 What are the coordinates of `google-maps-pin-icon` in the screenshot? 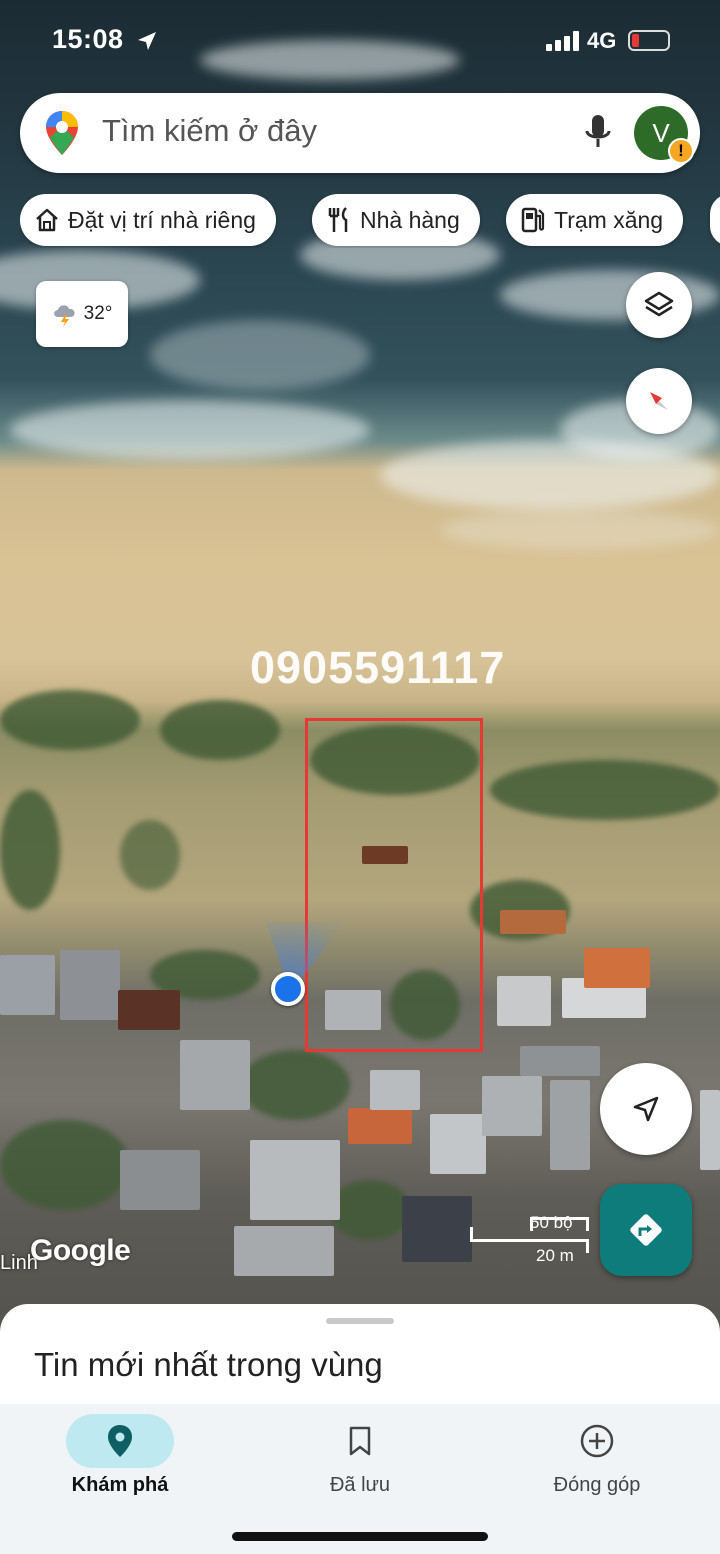 It's located at (62, 133).